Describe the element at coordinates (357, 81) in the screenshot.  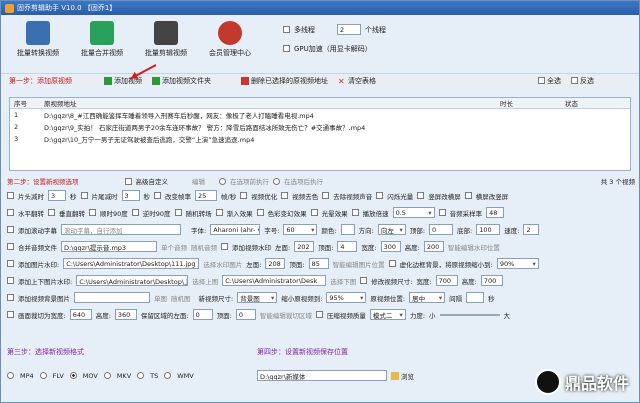
I see `clear-table-button: ✕ 清空表格` at that location.